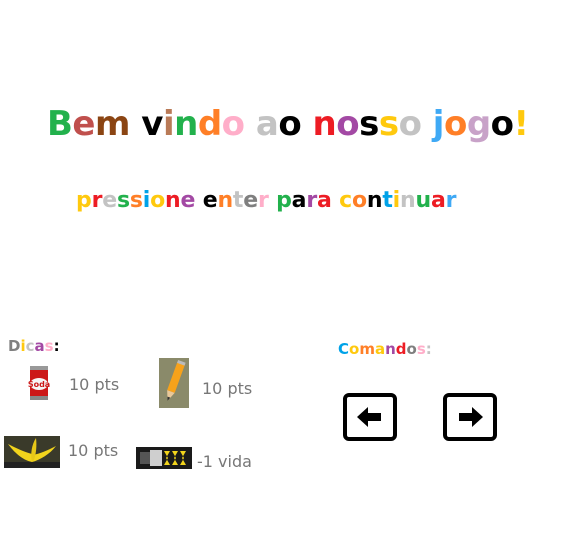  What do you see at coordinates (385, 349) in the screenshot?
I see `comandos-heading: Comandos:` at bounding box center [385, 349].